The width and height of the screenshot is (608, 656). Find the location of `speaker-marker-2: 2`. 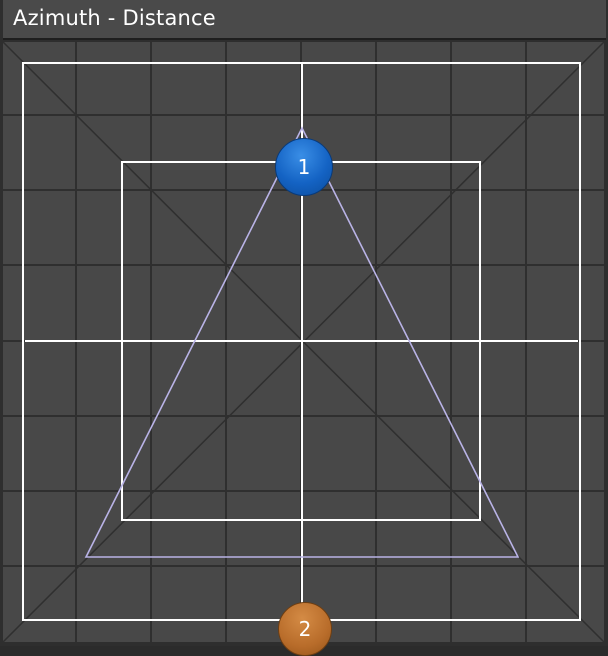

speaker-marker-2: 2 is located at coordinates (305, 629).